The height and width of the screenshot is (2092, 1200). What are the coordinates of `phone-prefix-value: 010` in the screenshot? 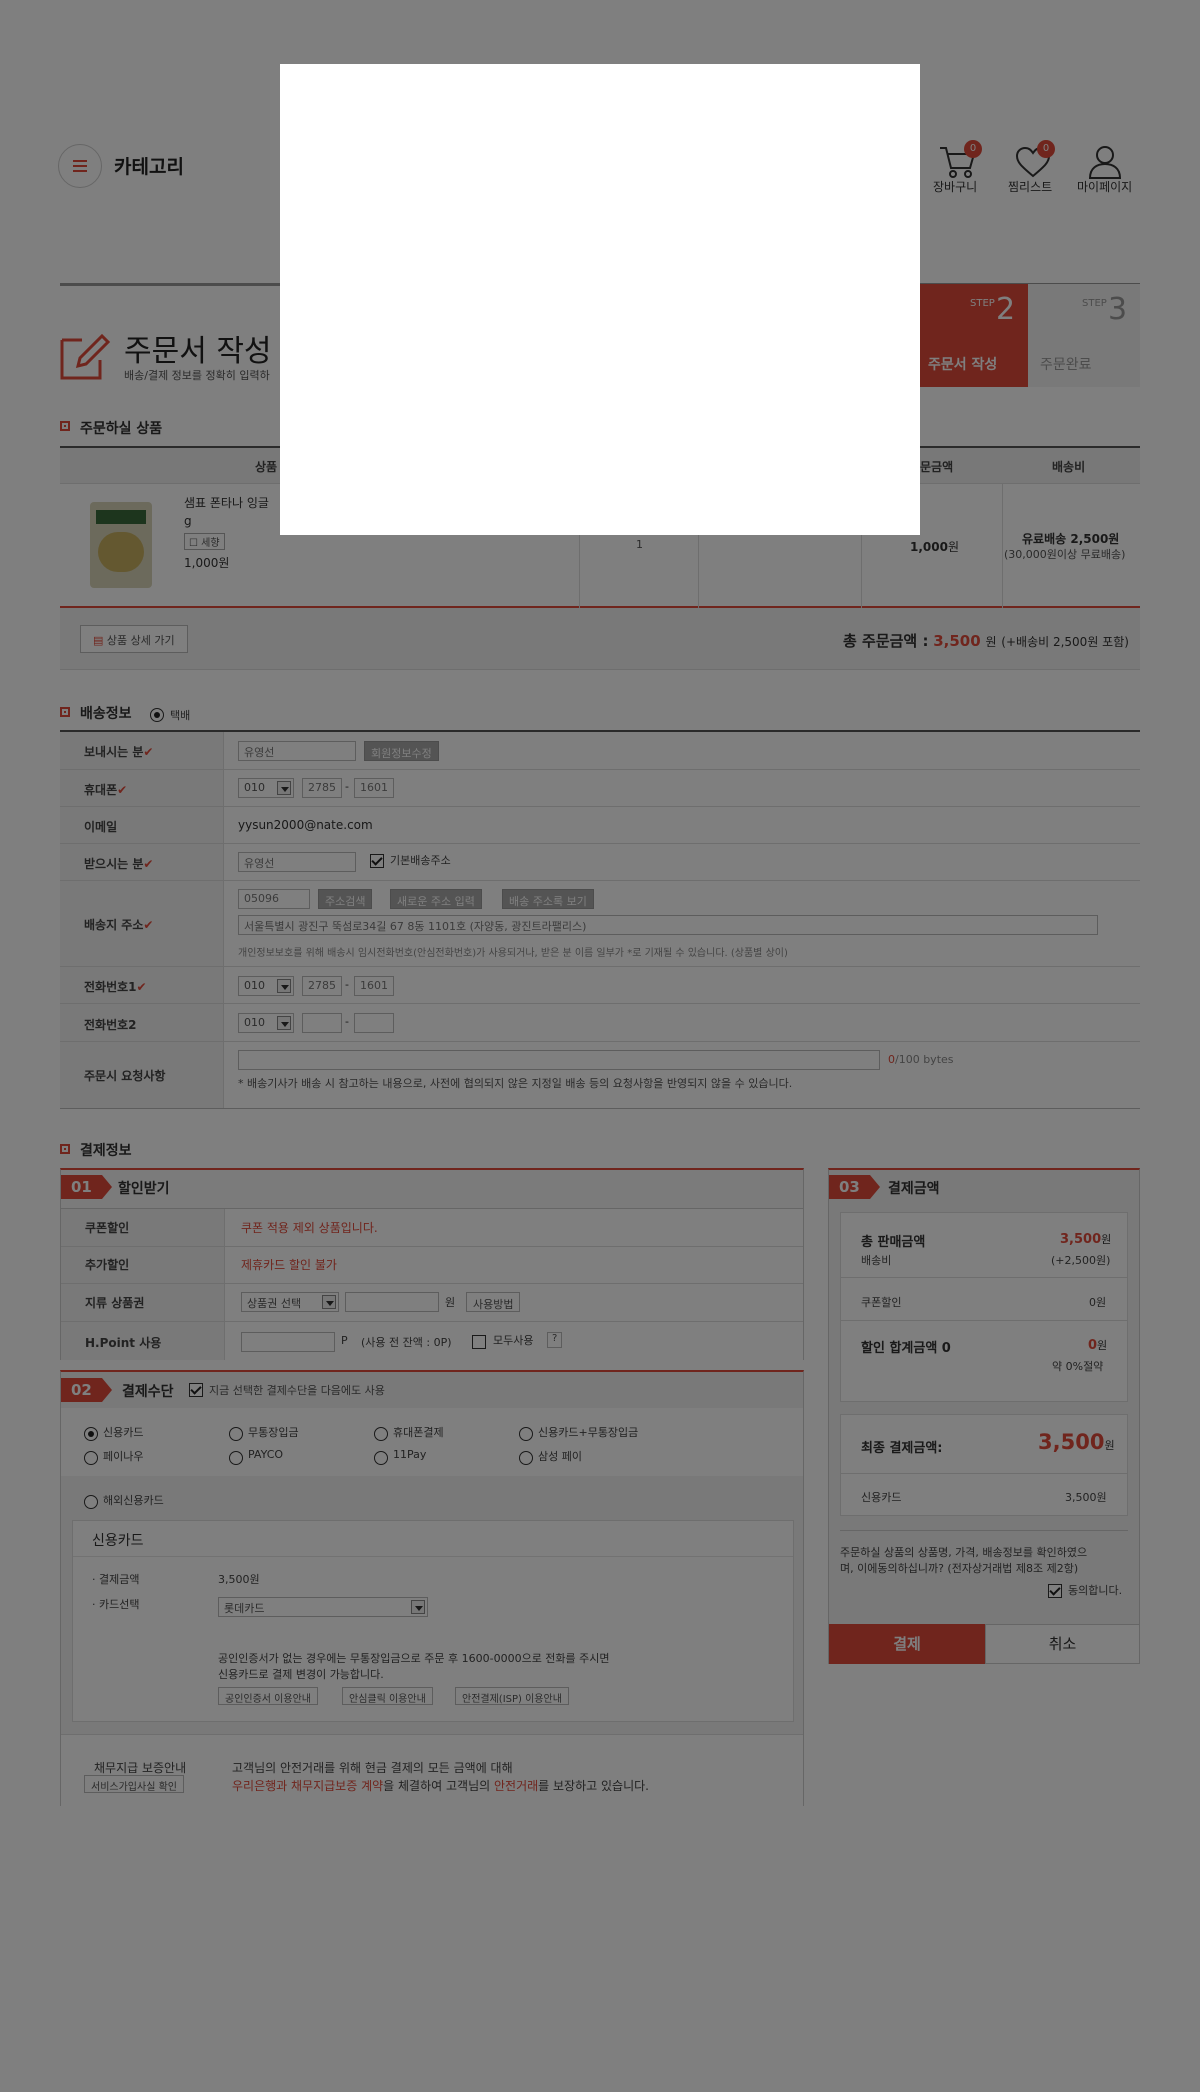 It's located at (254, 787).